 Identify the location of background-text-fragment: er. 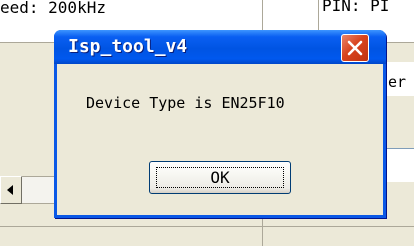
(397, 82).